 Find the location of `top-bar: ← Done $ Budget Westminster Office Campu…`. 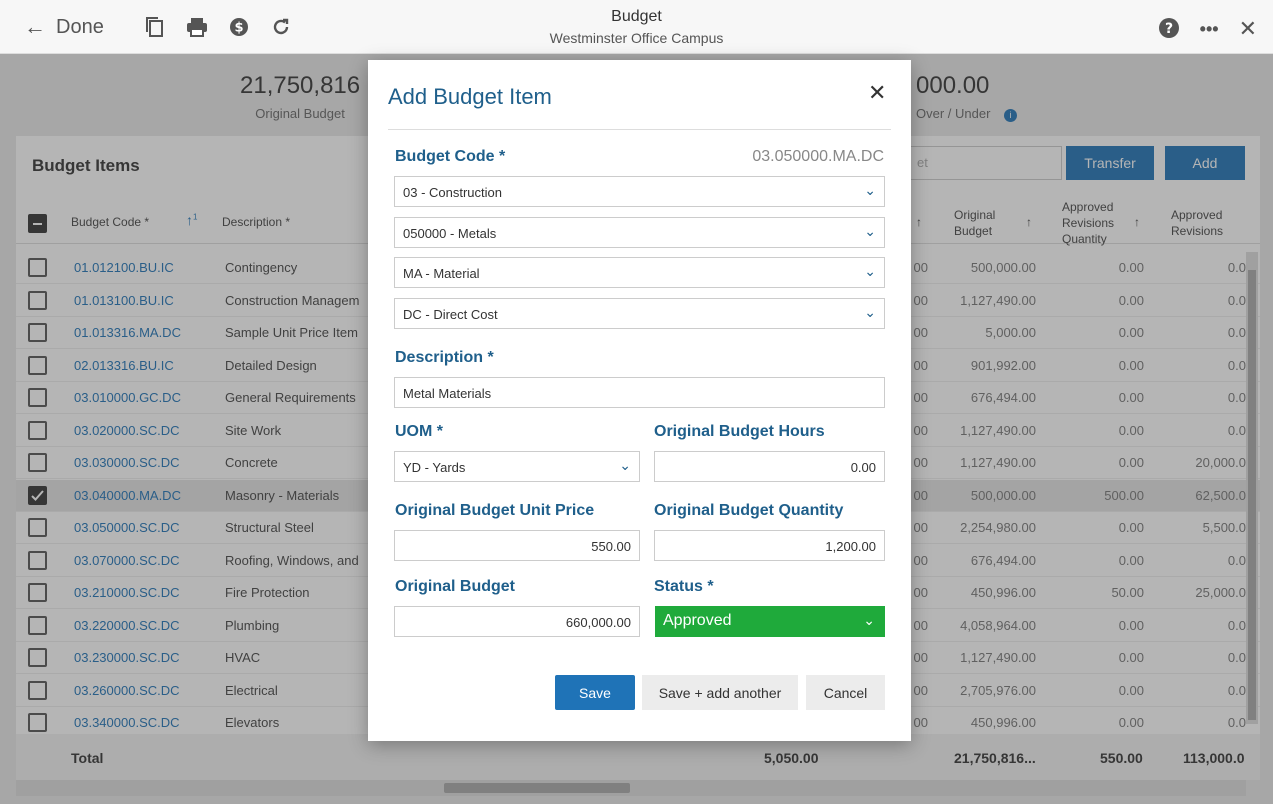

top-bar: ← Done $ Budget Westminster Office Campu… is located at coordinates (636, 27).